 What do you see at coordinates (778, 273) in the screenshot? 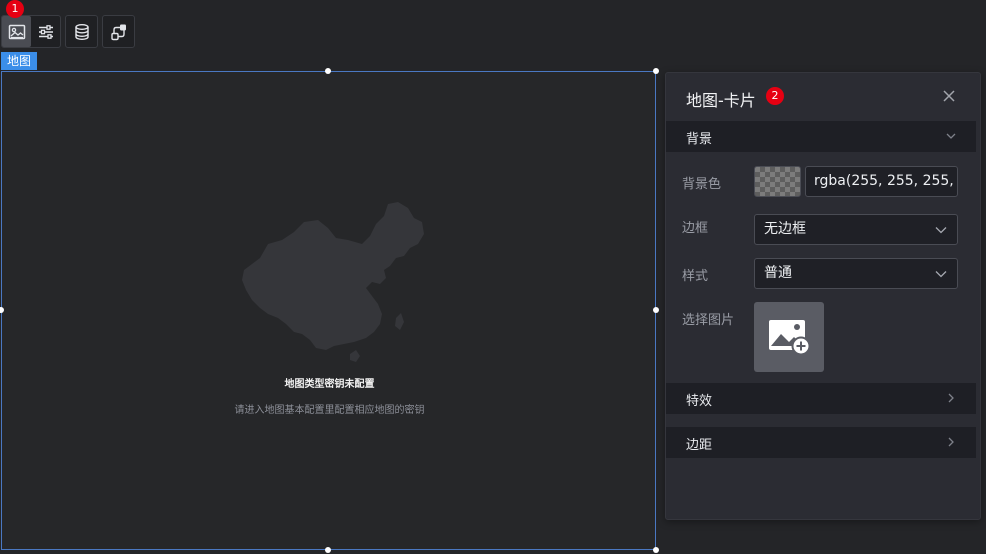
I see `style-select-value: 普通` at bounding box center [778, 273].